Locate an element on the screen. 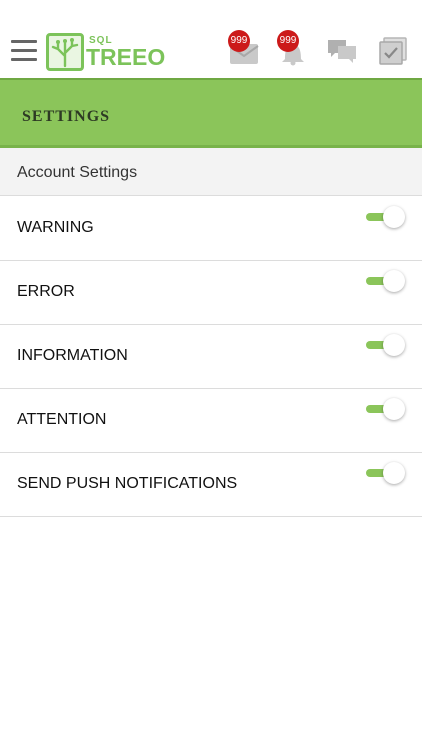 The height and width of the screenshot is (750, 422). setting-row-error: ERROR is located at coordinates (211, 293).